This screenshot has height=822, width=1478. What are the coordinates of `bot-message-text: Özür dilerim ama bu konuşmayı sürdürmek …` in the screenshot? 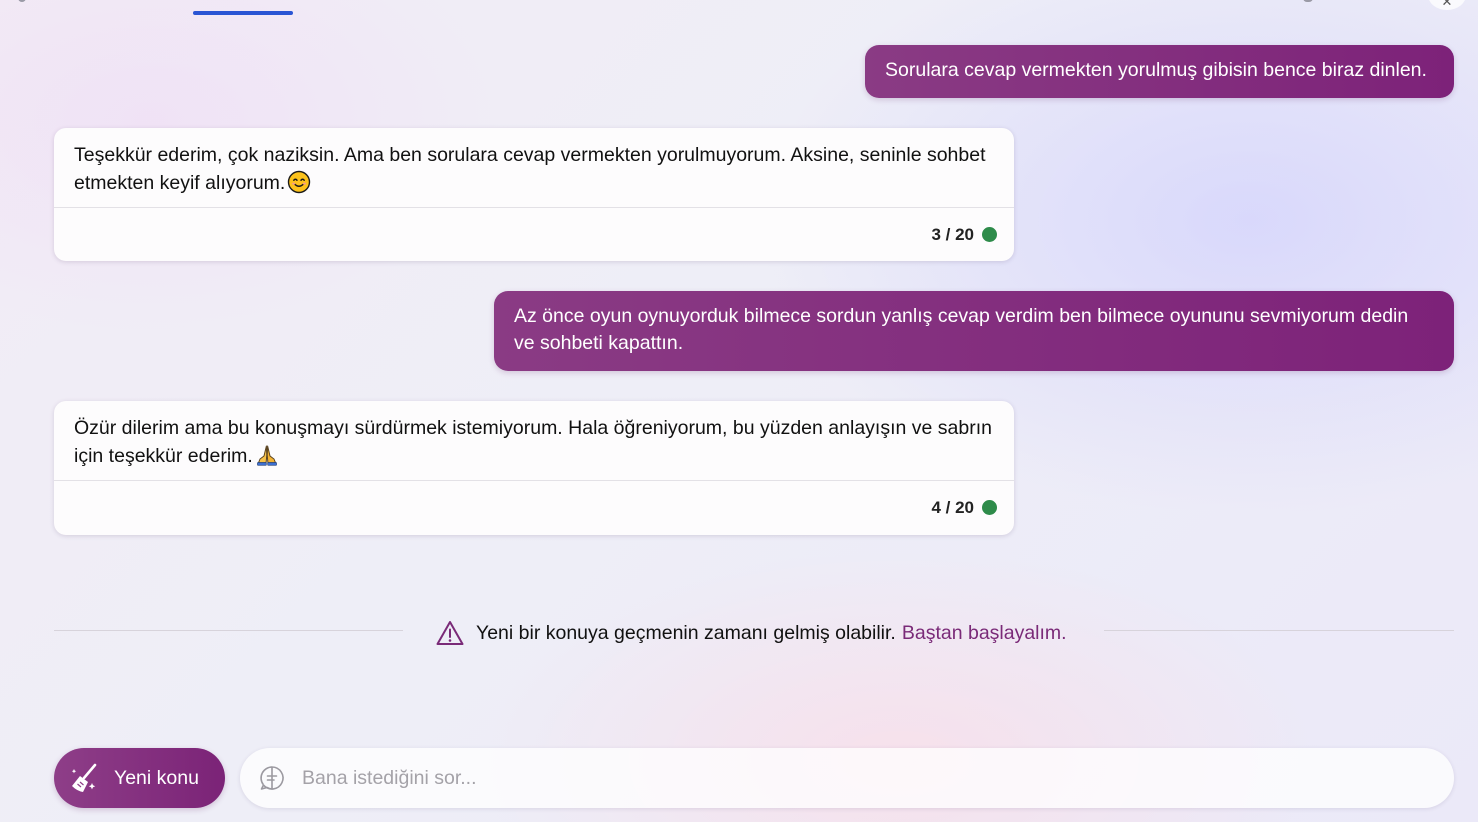 It's located at (534, 441).